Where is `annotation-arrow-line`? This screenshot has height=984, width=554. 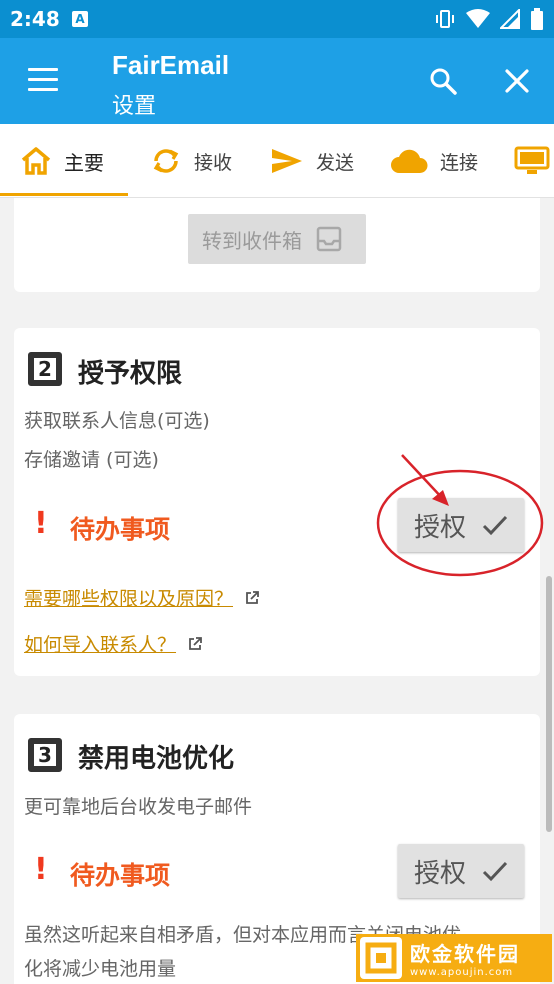
annotation-arrow-line is located at coordinates (423, 477).